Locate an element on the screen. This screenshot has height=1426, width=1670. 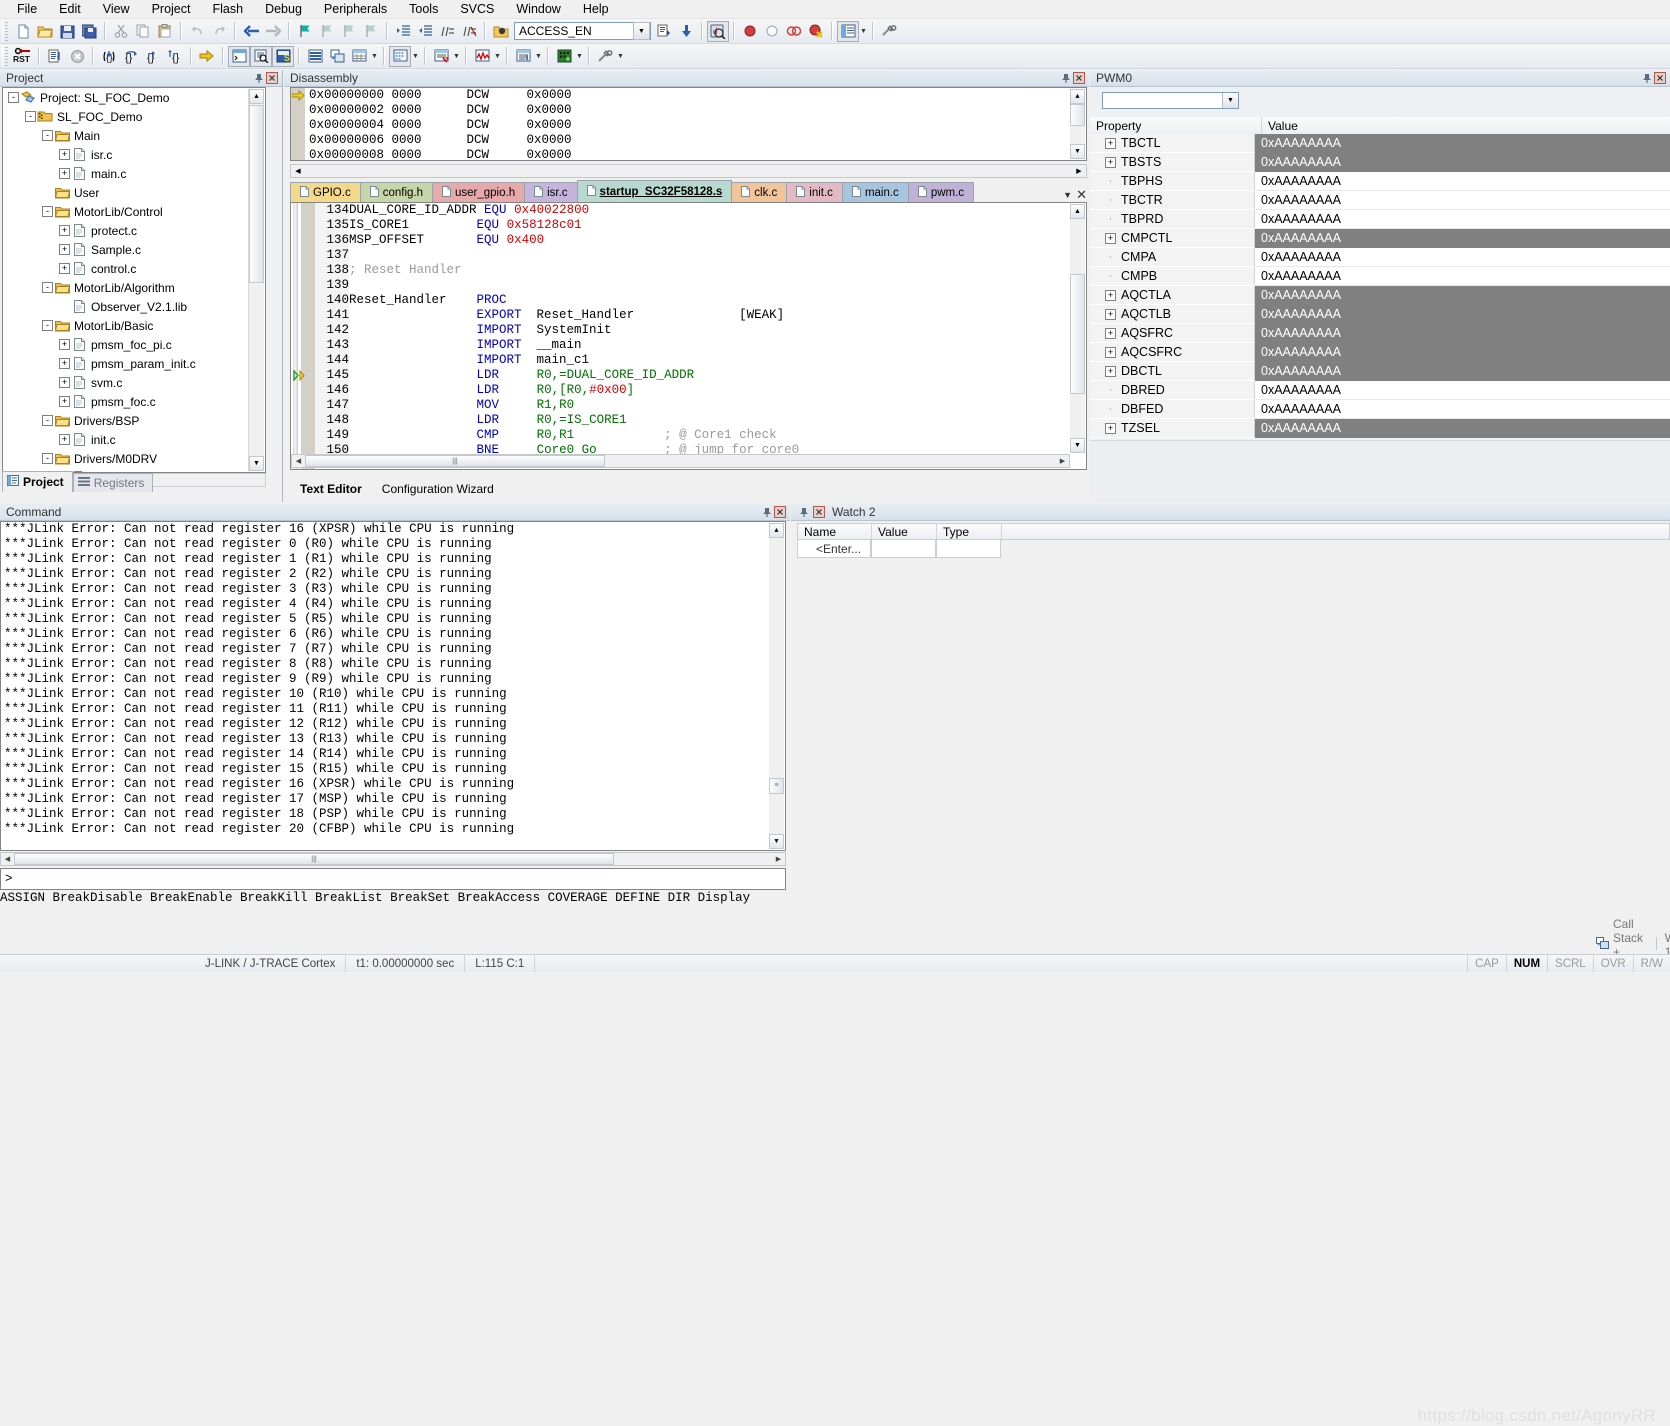
project-pane-tab-project: Project is located at coordinates (37, 481).